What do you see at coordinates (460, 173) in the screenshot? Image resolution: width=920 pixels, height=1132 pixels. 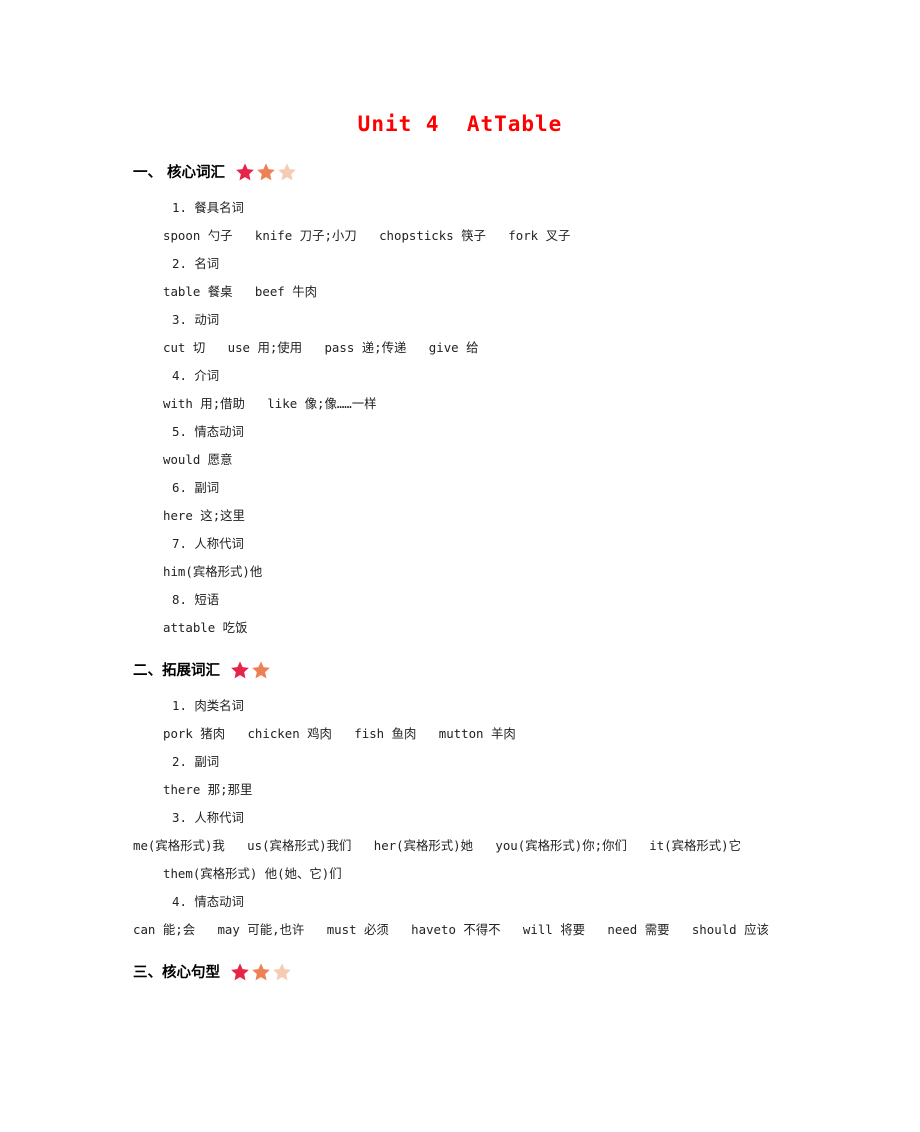 I see `section-heading: 一、 核心词汇` at bounding box center [460, 173].